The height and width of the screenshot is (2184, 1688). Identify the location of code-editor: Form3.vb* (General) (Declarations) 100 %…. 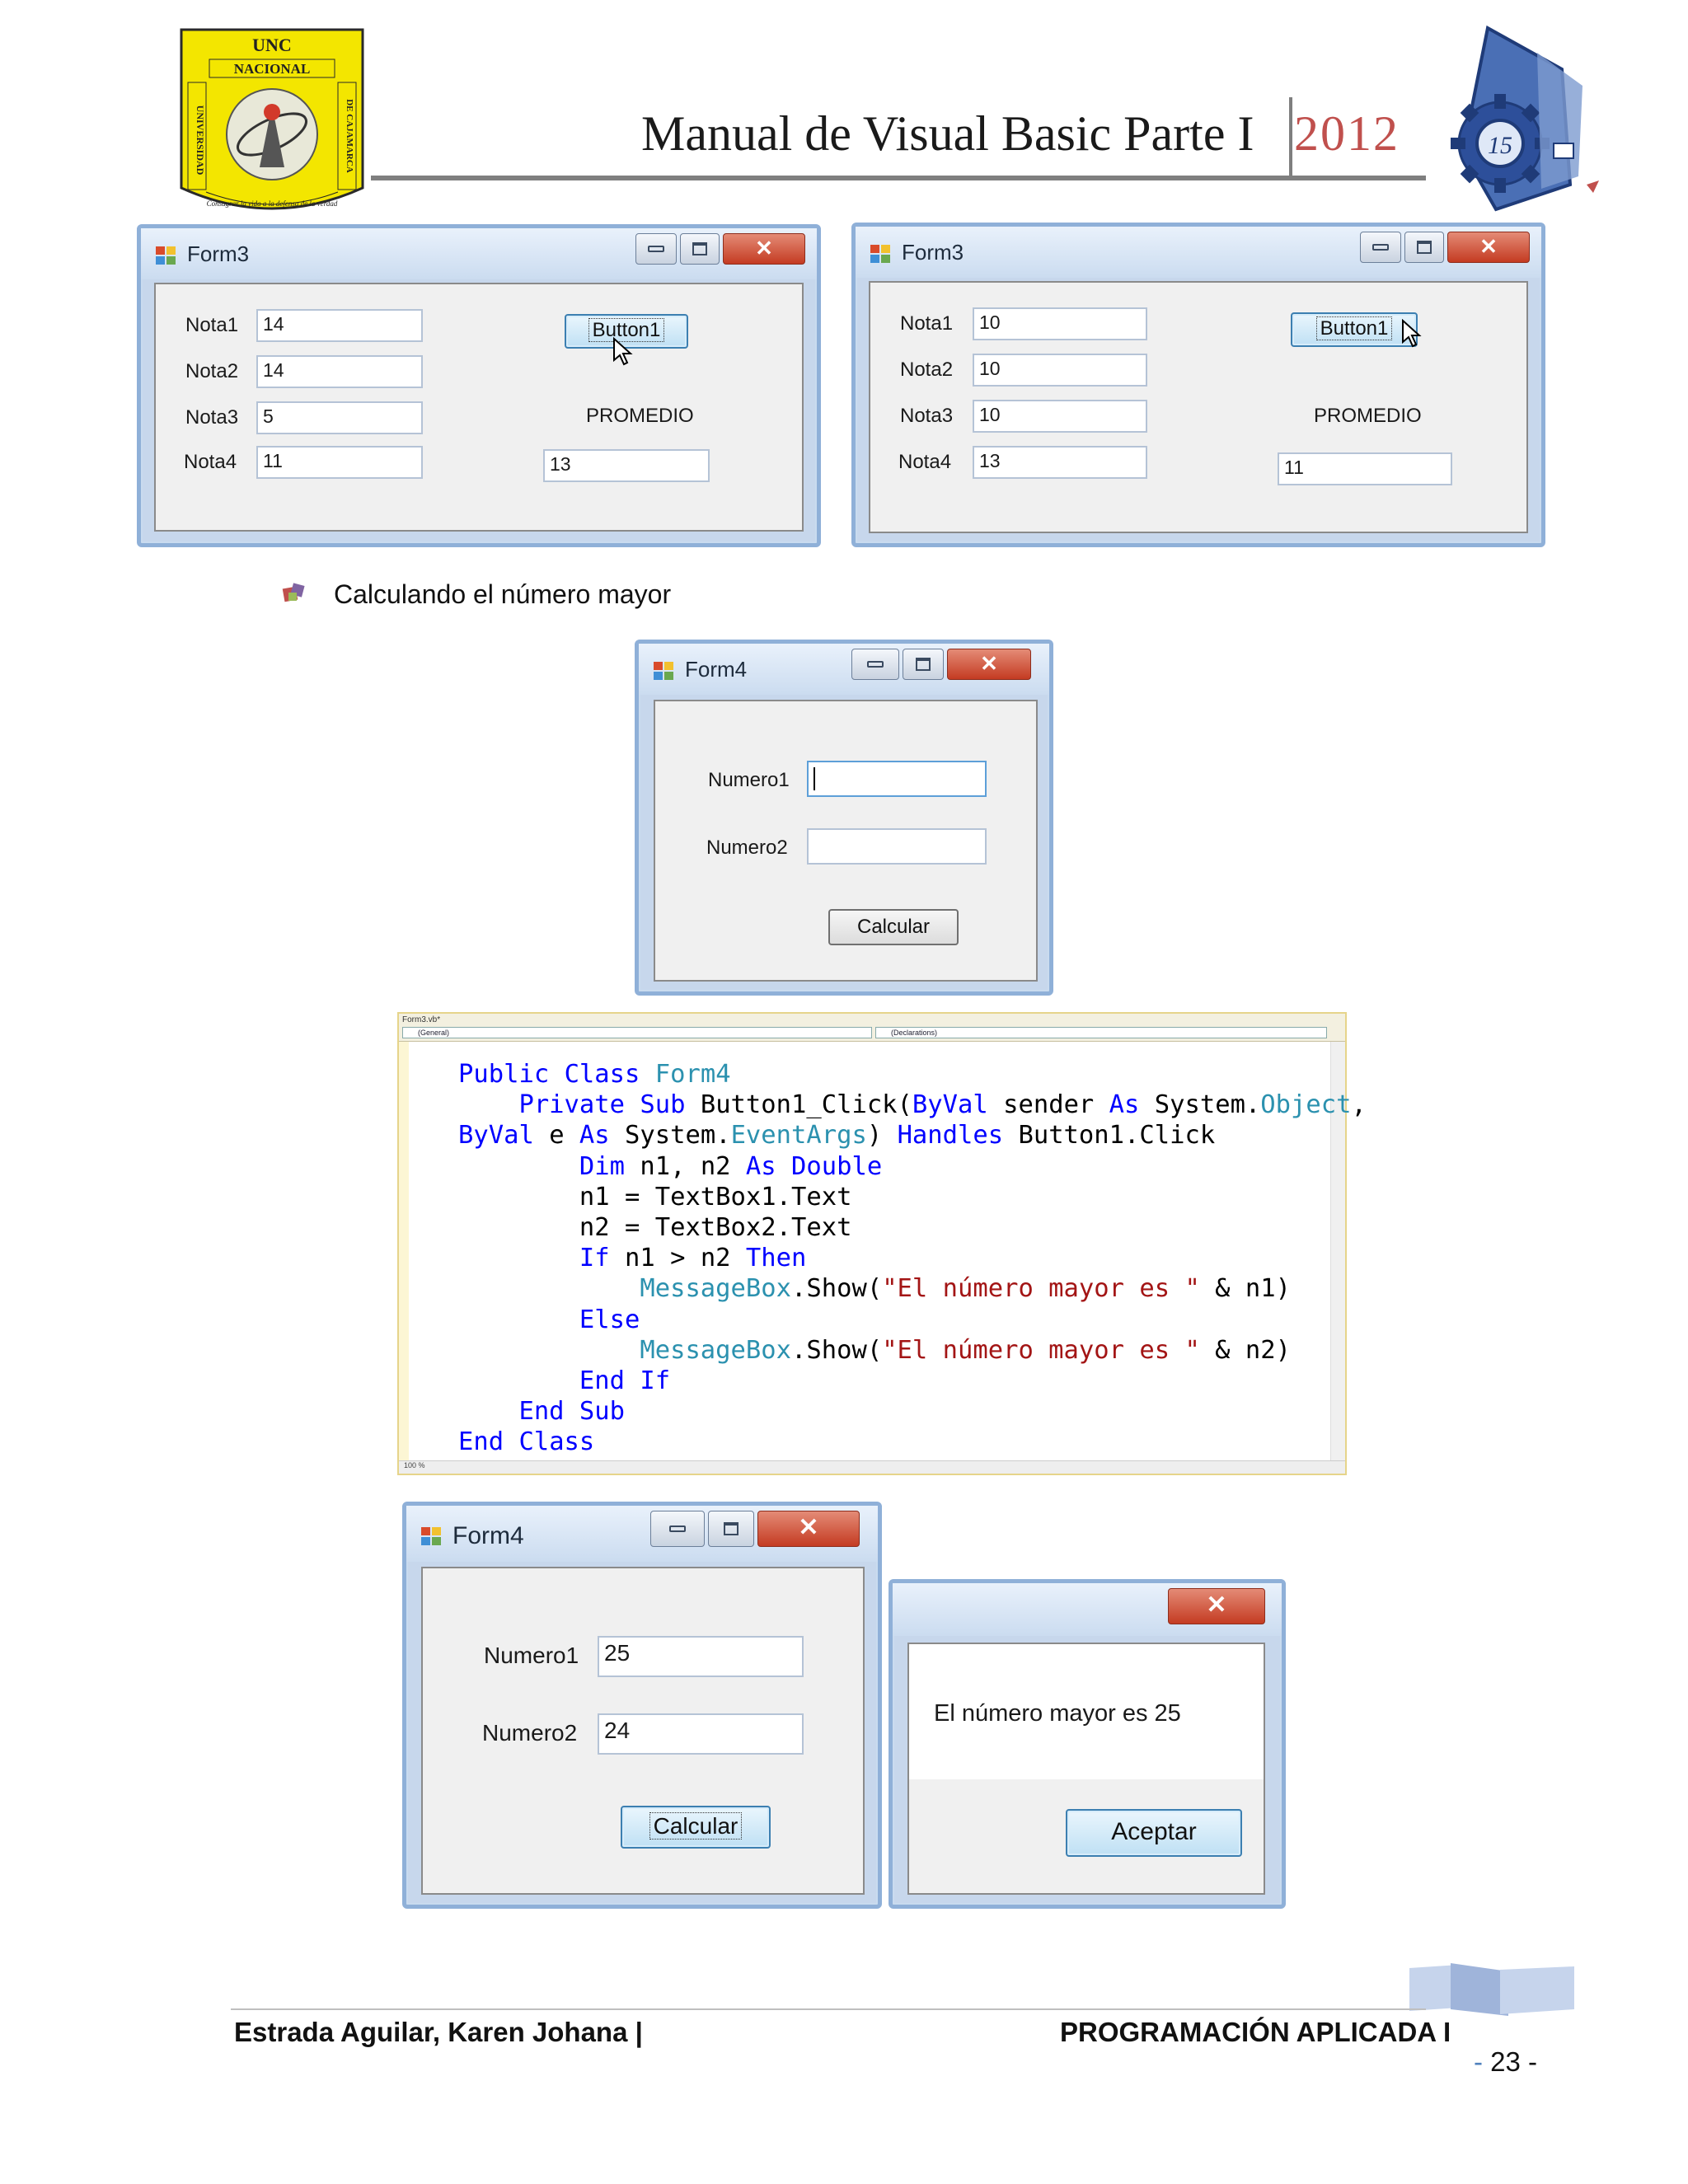
(882, 1243).